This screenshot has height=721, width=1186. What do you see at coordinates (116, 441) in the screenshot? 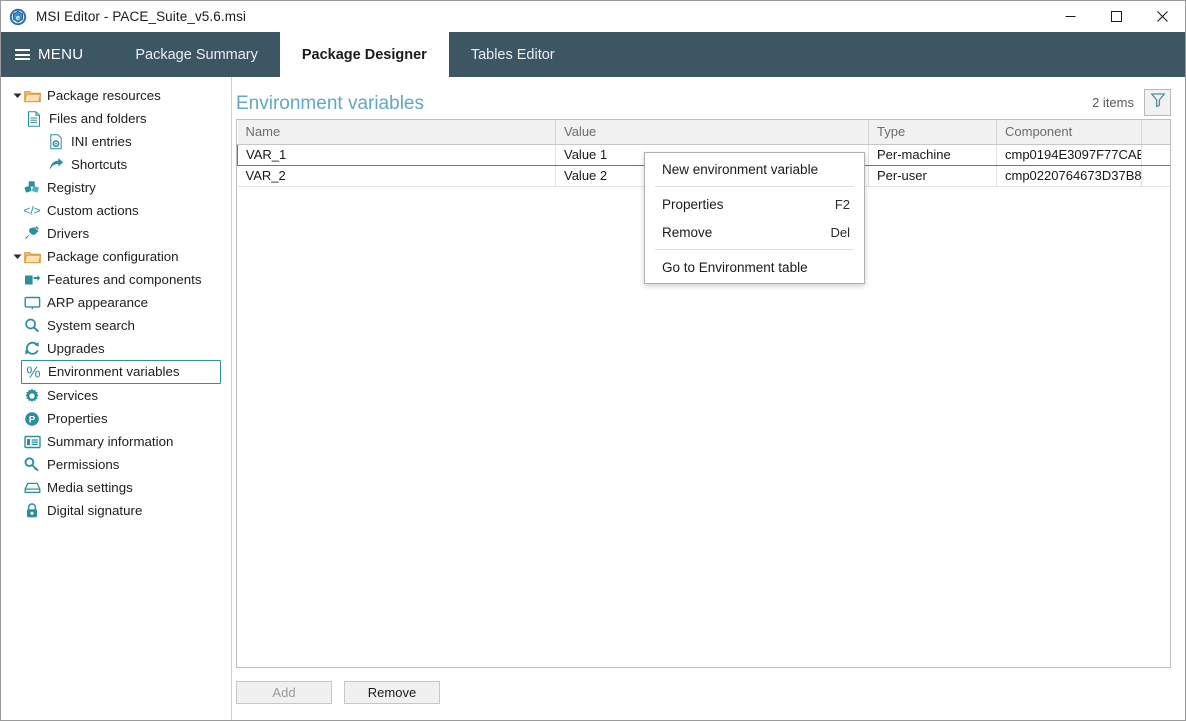
I see `sidebar-item-summary-information: Summary information` at bounding box center [116, 441].